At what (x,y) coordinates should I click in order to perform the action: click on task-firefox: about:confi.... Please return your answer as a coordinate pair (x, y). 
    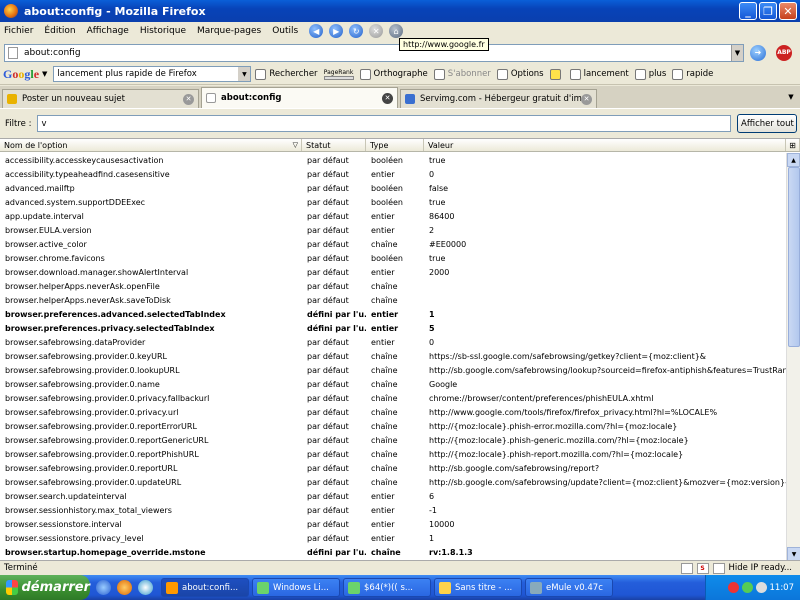
    Looking at the image, I should click on (205, 587).